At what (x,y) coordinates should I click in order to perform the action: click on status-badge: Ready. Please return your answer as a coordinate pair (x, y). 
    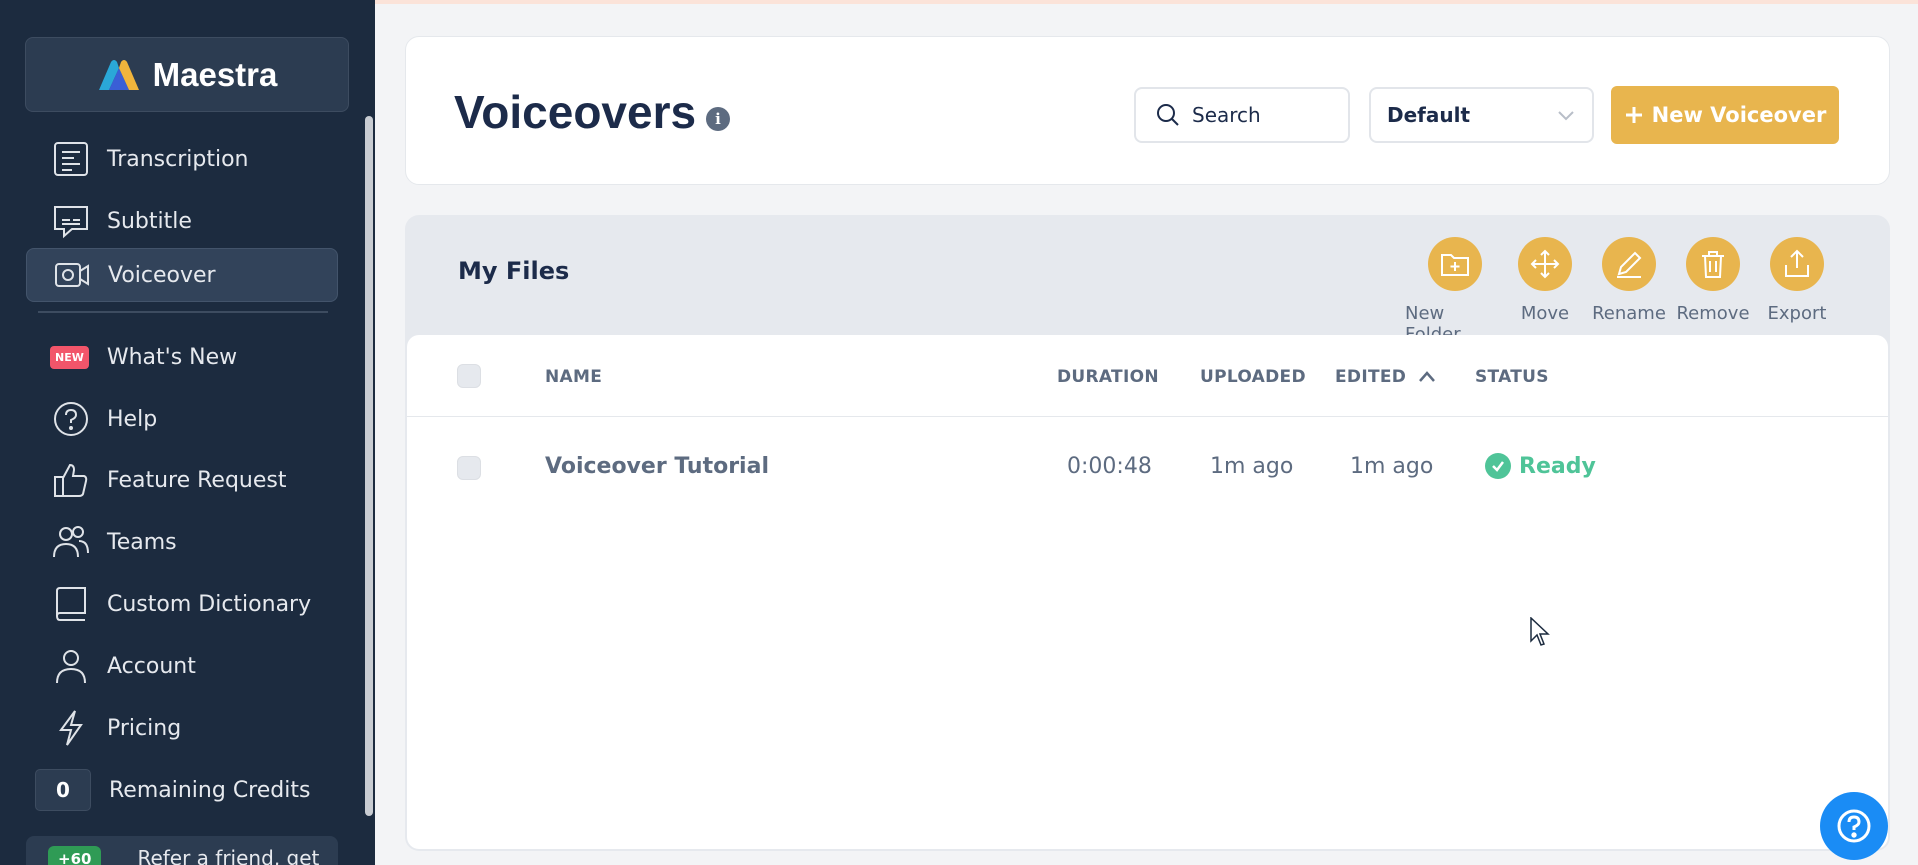
    Looking at the image, I should click on (1540, 466).